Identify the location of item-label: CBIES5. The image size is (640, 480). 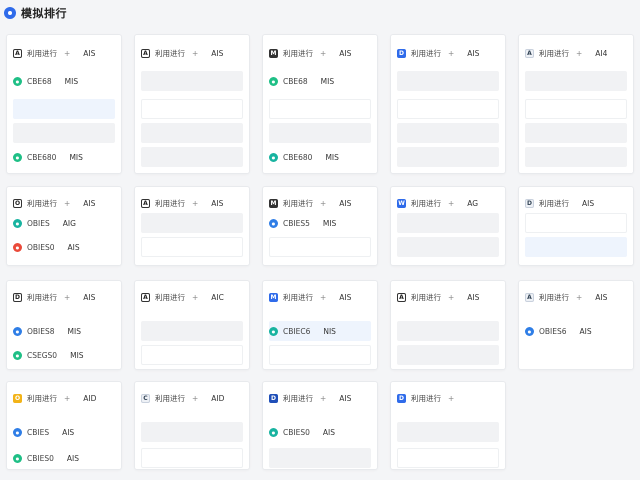
(296, 223).